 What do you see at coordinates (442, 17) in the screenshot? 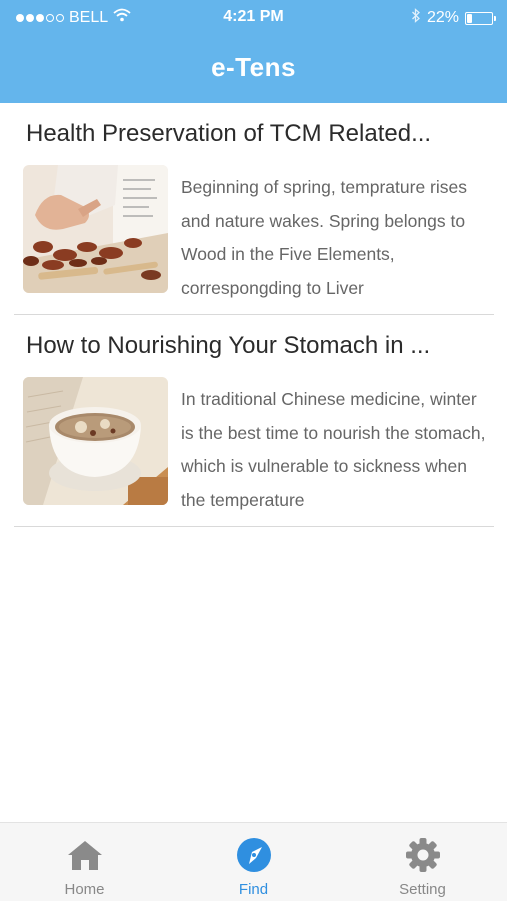
I see `battery-percent: 22%` at bounding box center [442, 17].